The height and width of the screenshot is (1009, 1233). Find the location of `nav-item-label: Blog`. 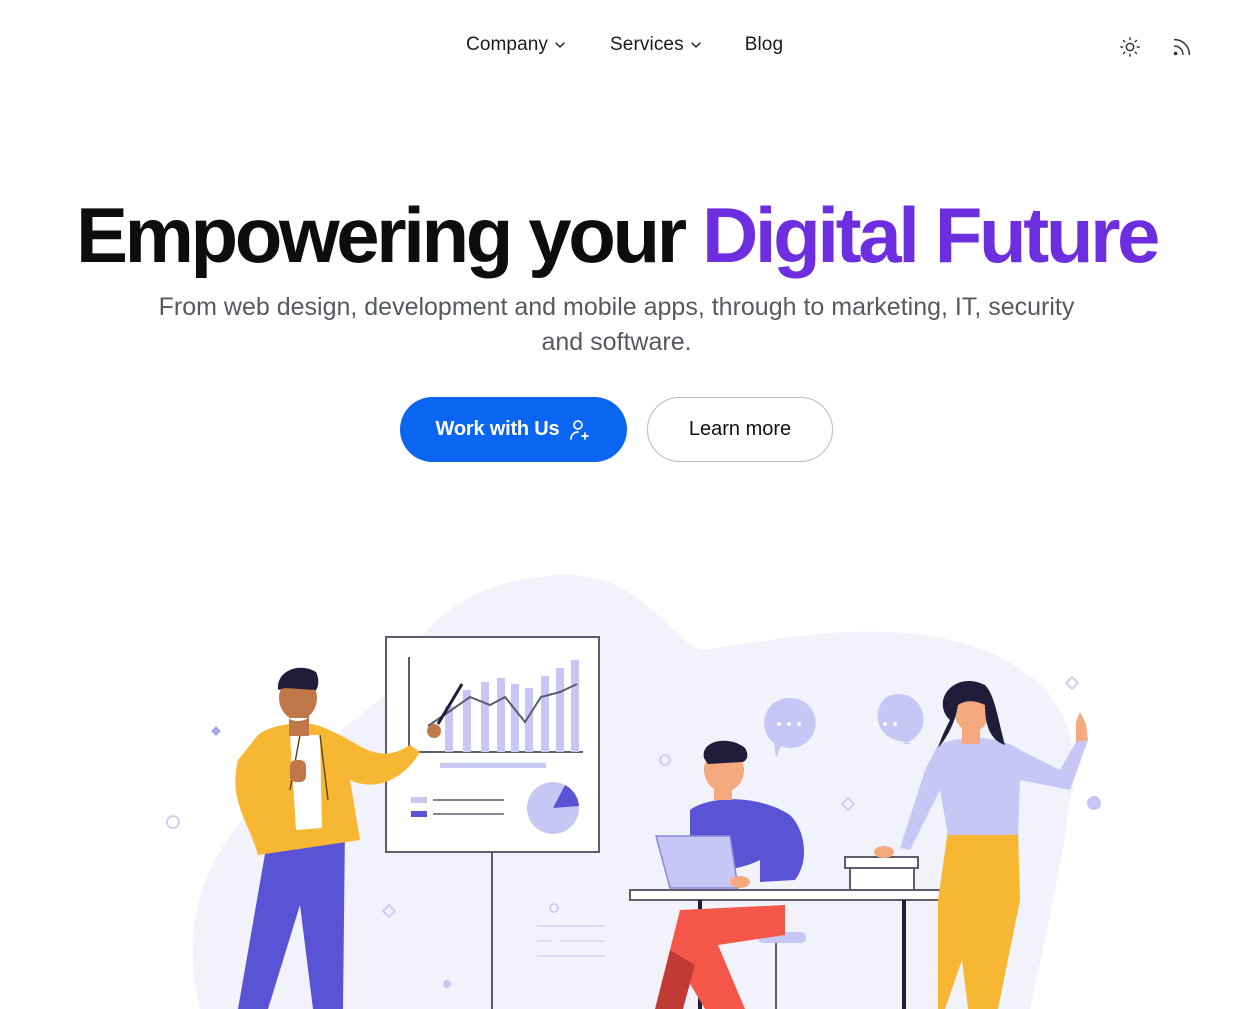

nav-item-label: Blog is located at coordinates (764, 44).